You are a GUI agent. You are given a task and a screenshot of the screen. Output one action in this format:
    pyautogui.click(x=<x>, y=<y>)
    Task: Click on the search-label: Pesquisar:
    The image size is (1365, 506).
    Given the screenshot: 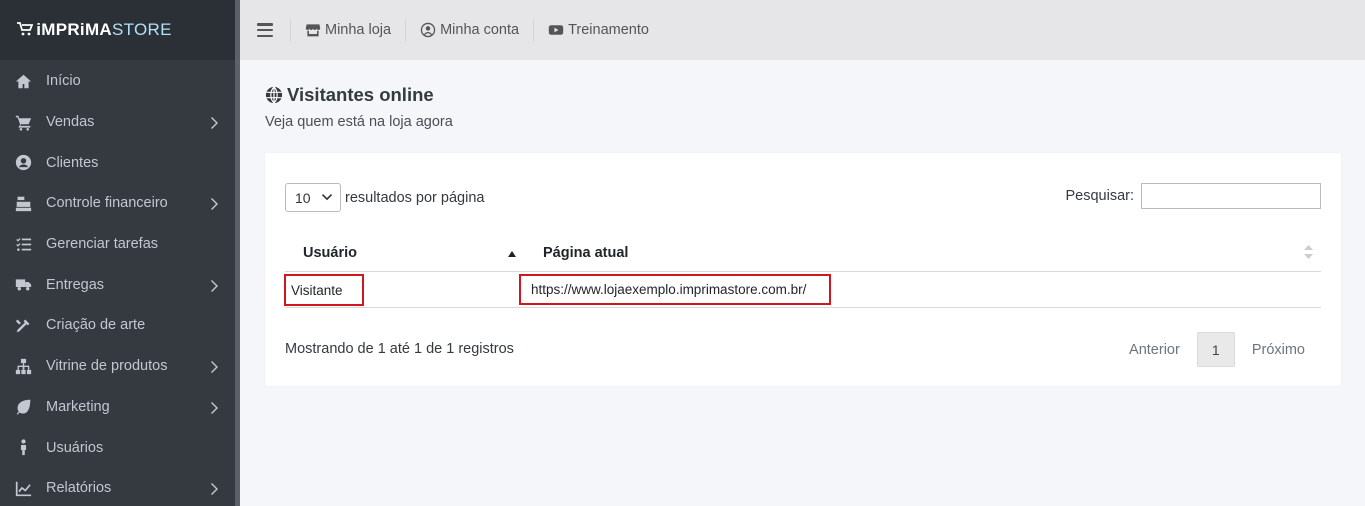 What is the action you would take?
    pyautogui.click(x=1099, y=196)
    